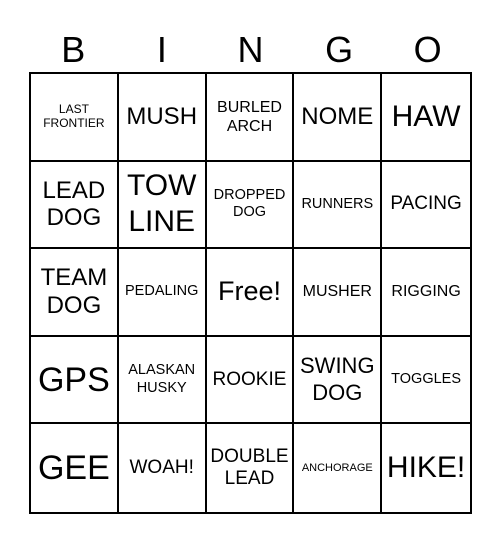 This screenshot has height=544, width=501. I want to click on bingo-cell: ROOKIE, so click(250, 380).